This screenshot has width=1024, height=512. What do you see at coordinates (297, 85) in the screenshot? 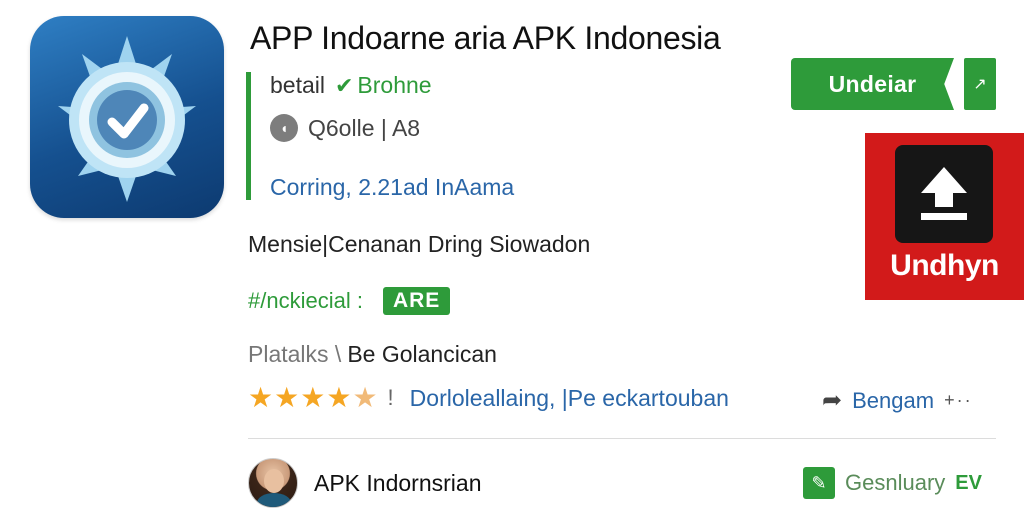
I see `detail-label: betail` at bounding box center [297, 85].